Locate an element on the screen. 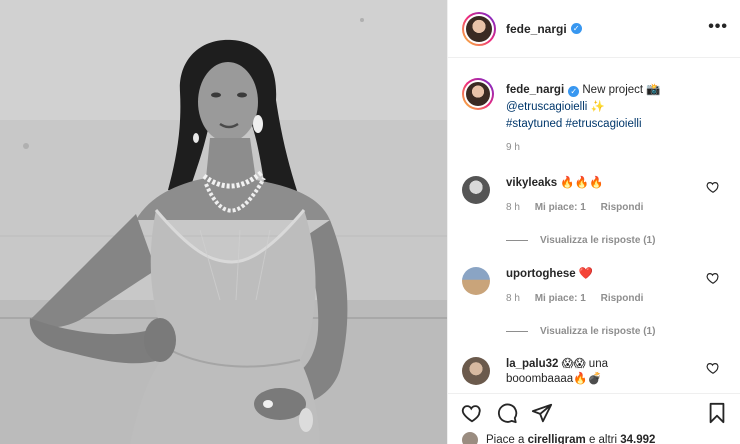  caption-hashtag: #staytuned is located at coordinates (534, 124).